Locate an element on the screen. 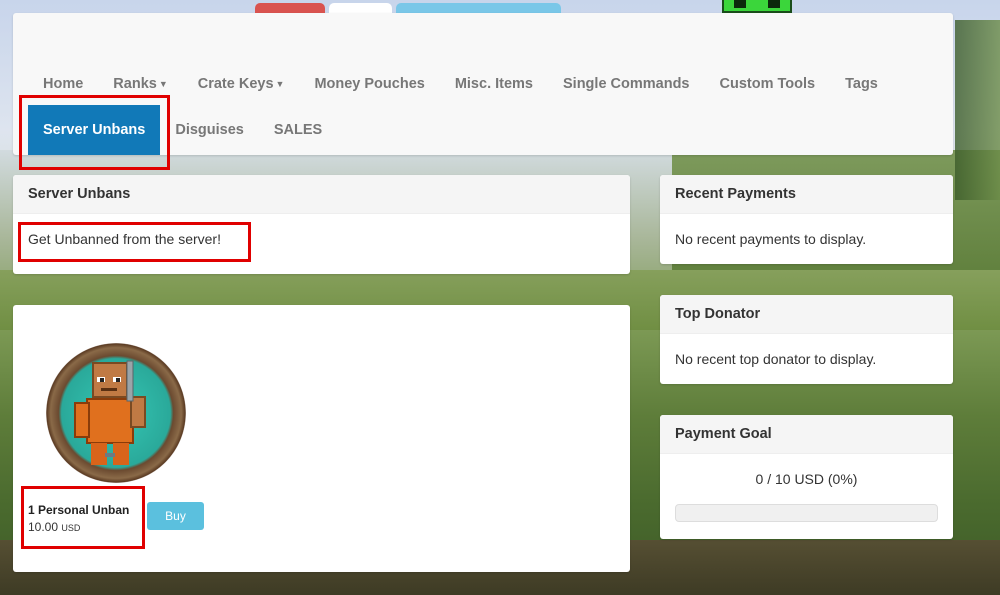 The width and height of the screenshot is (1000, 595). nav-item-disguises: Disguises is located at coordinates (209, 130).